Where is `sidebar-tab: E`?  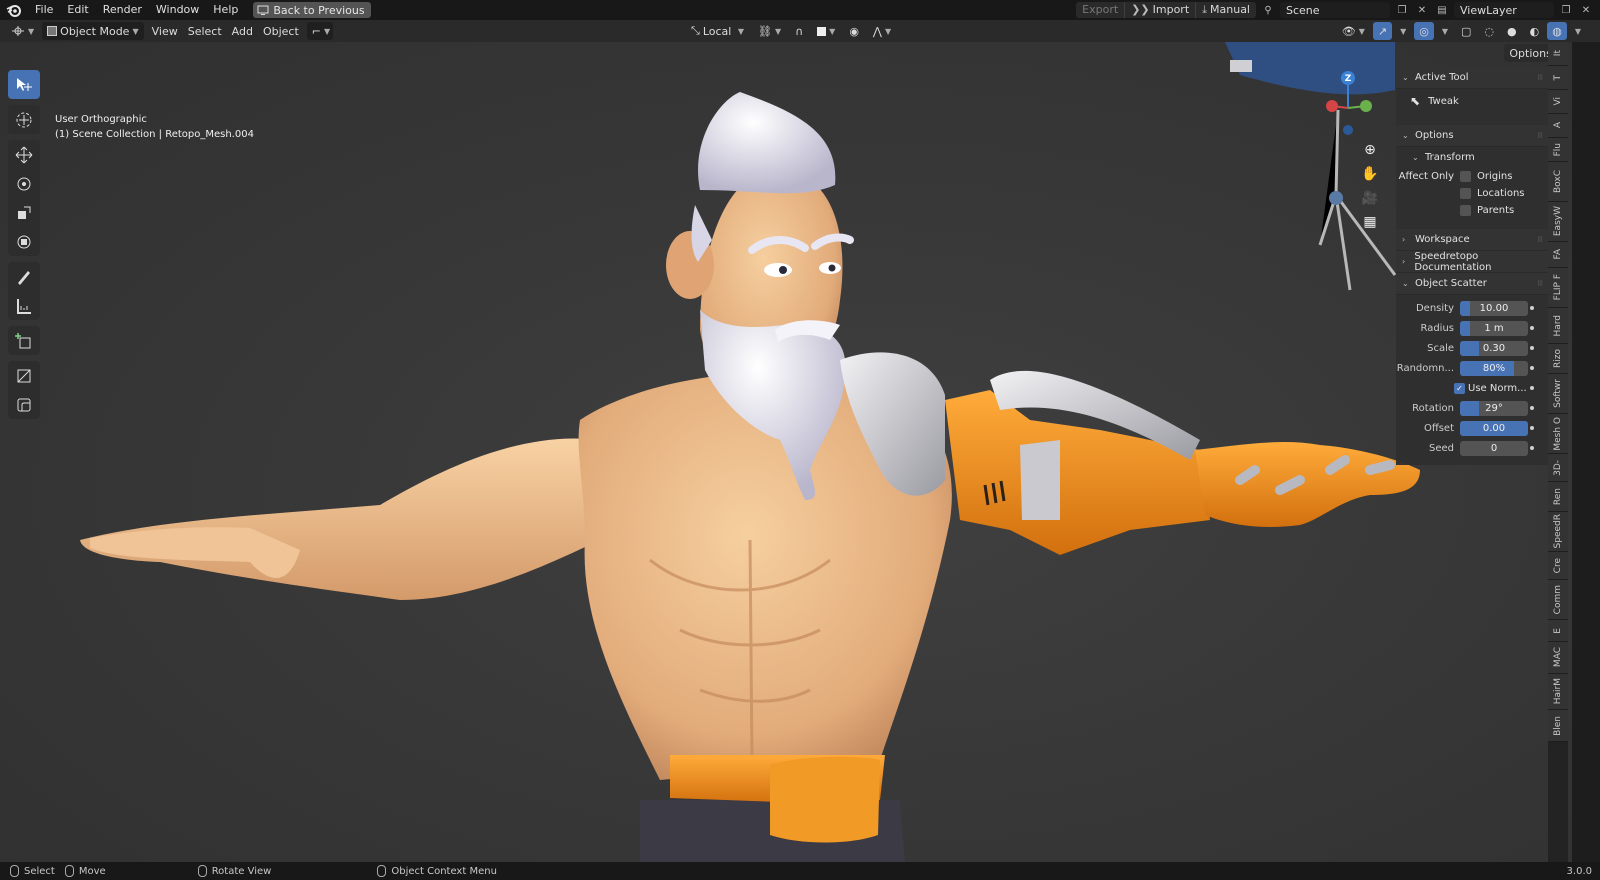
sidebar-tab: E is located at coordinates (1558, 631).